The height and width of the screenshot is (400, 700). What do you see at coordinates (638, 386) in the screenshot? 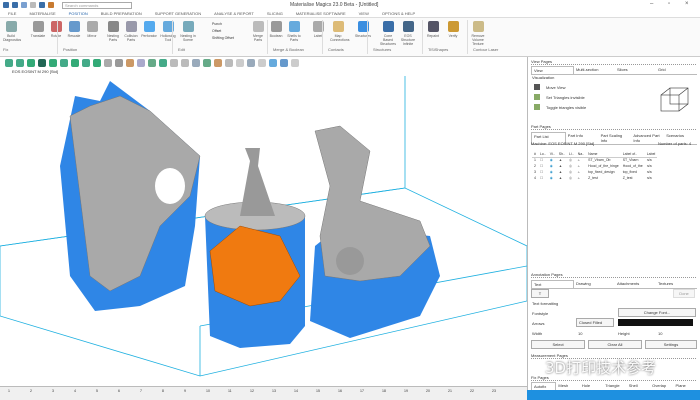
I see `tab-shell: Shell` at bounding box center [638, 386].